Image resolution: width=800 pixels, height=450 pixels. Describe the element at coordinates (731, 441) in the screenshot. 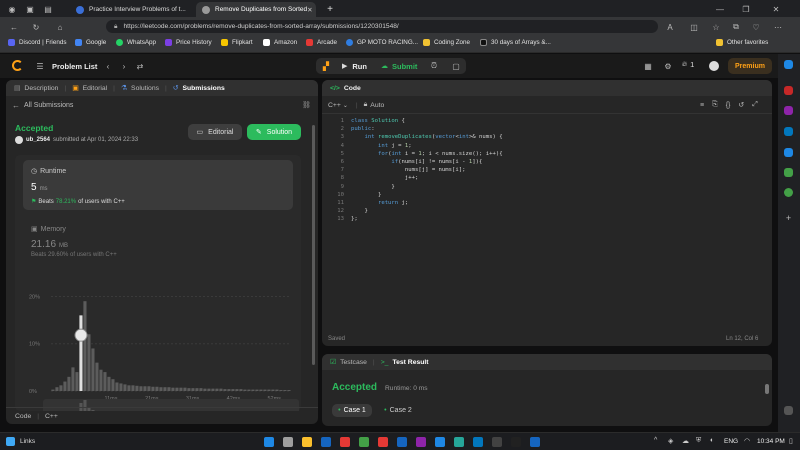

I see `language-indicator: ENG` at that location.